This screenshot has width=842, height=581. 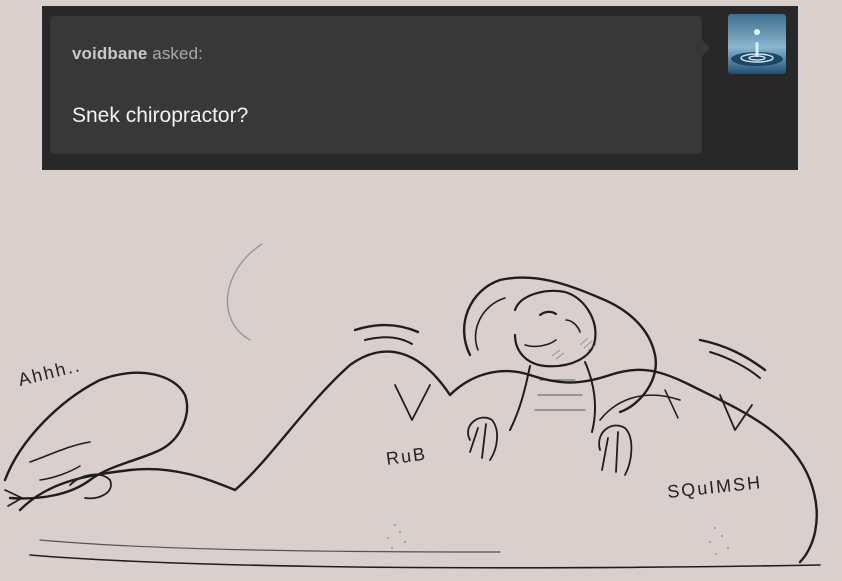 I want to click on asker-line: voidbane asked:, so click(x=137, y=54).